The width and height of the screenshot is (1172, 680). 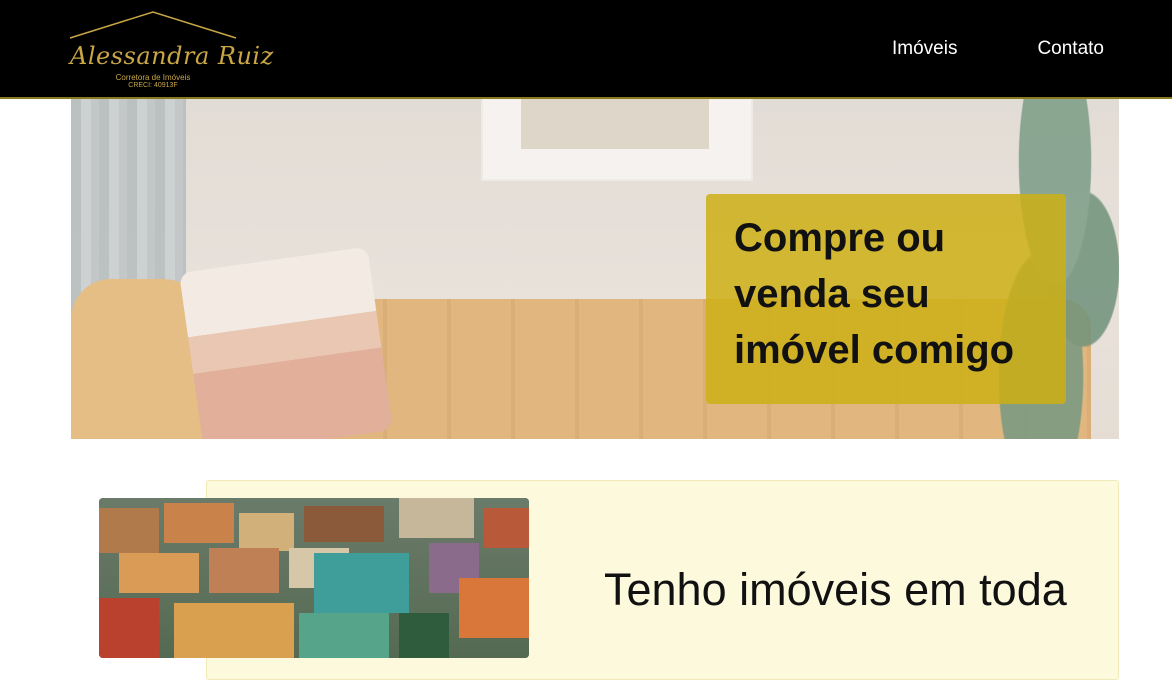 I want to click on main-nav: Imóveis Contato, so click(x=998, y=49).